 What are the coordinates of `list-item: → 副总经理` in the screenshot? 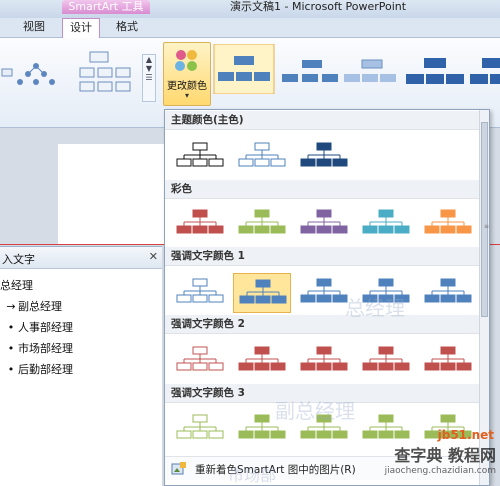 It's located at (33, 306).